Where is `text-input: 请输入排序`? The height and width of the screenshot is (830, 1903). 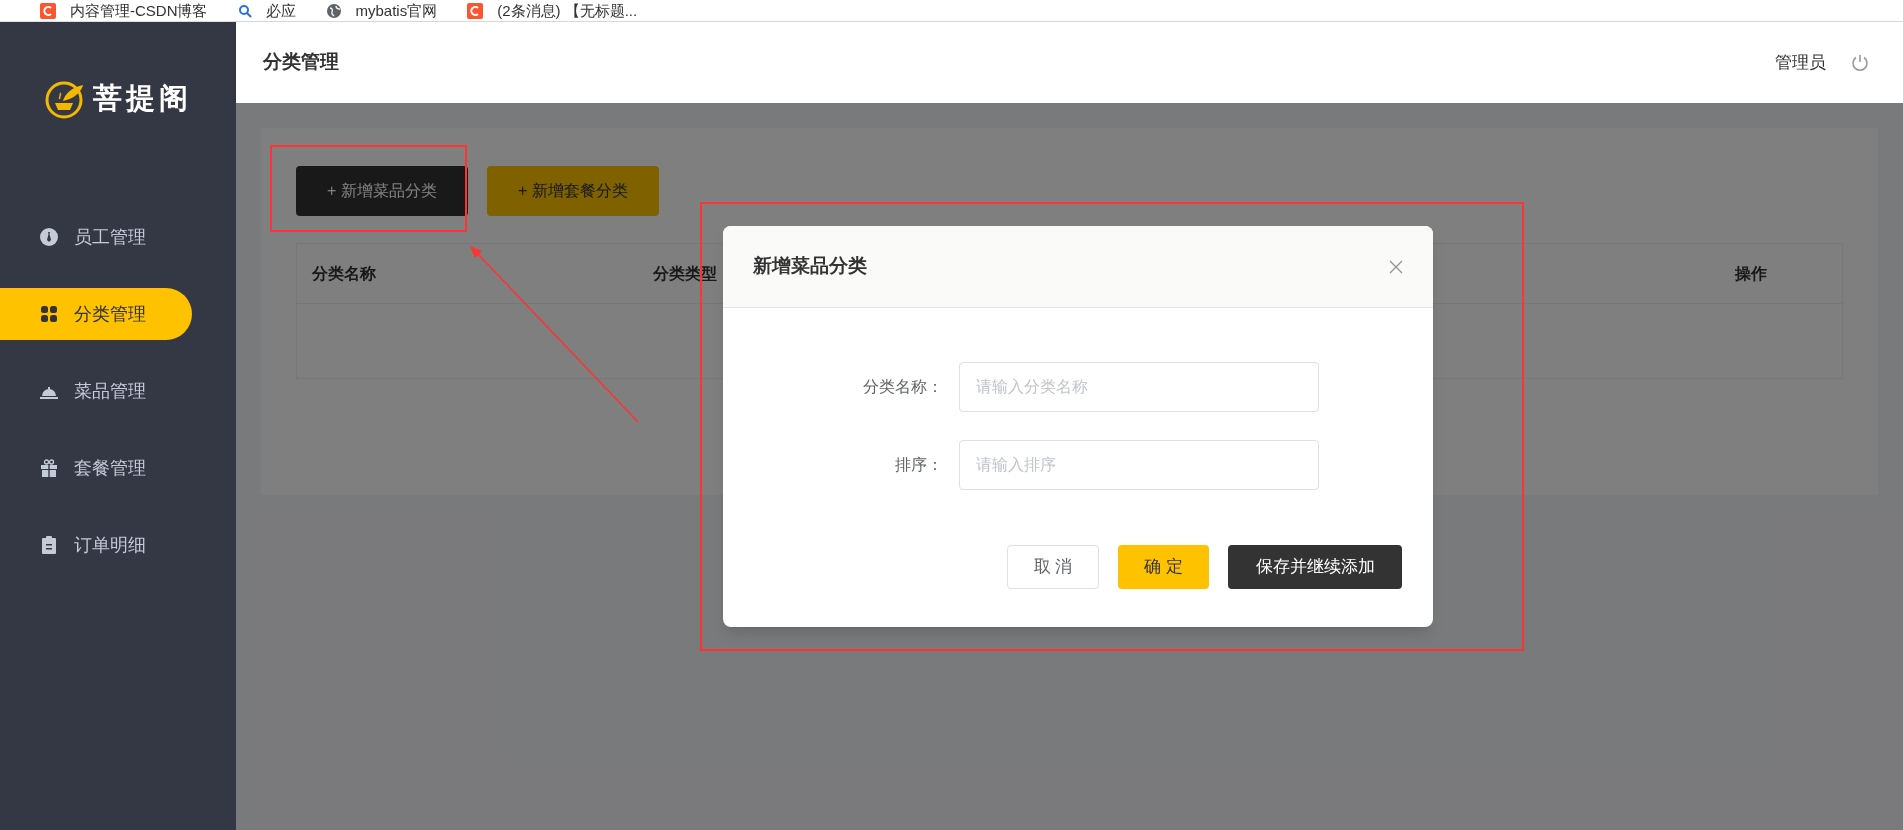 text-input: 请输入排序 is located at coordinates (1139, 465).